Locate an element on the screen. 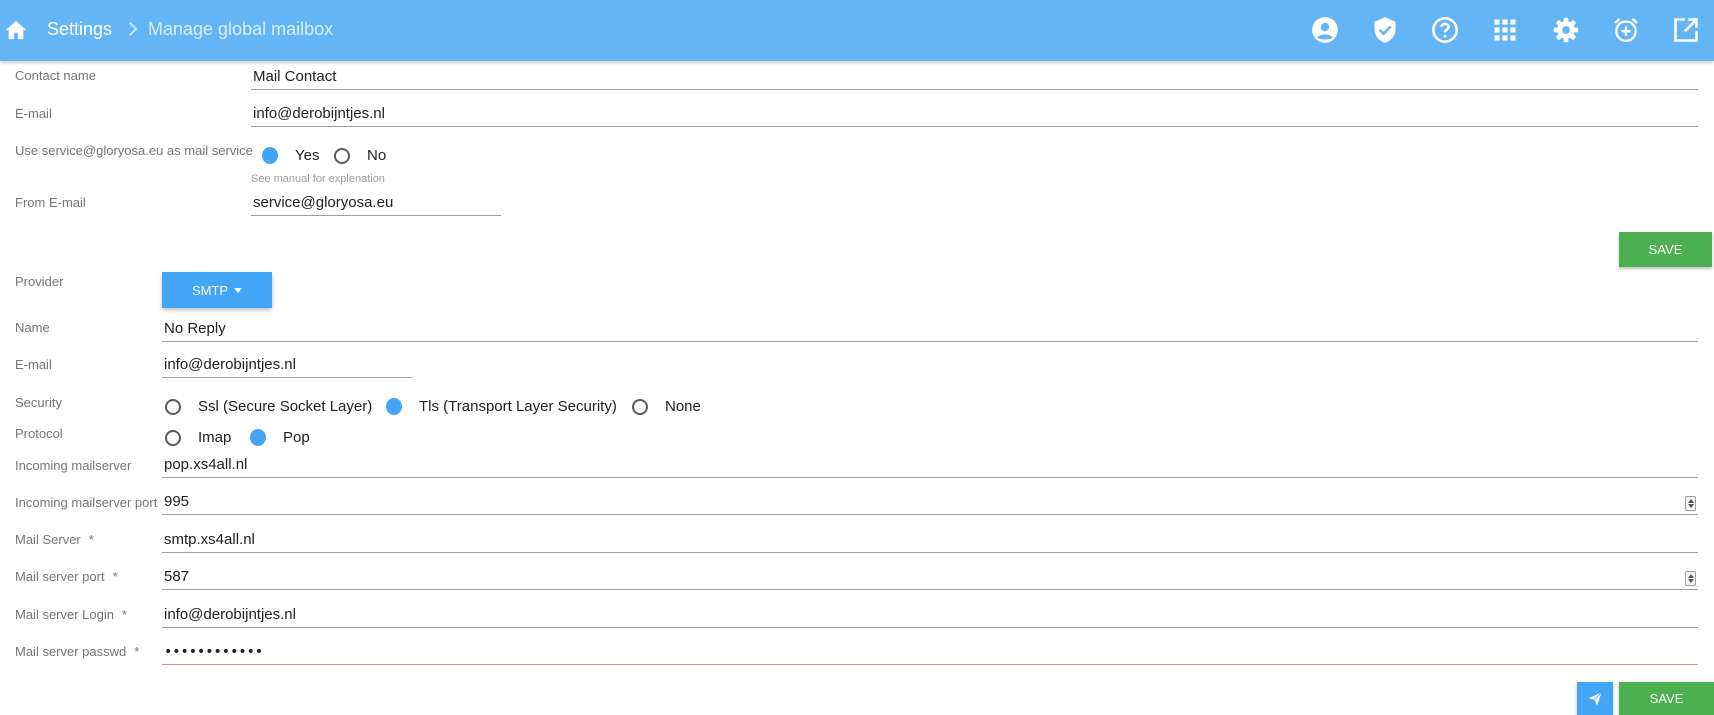  provider-name-label: Name is located at coordinates (32, 327).